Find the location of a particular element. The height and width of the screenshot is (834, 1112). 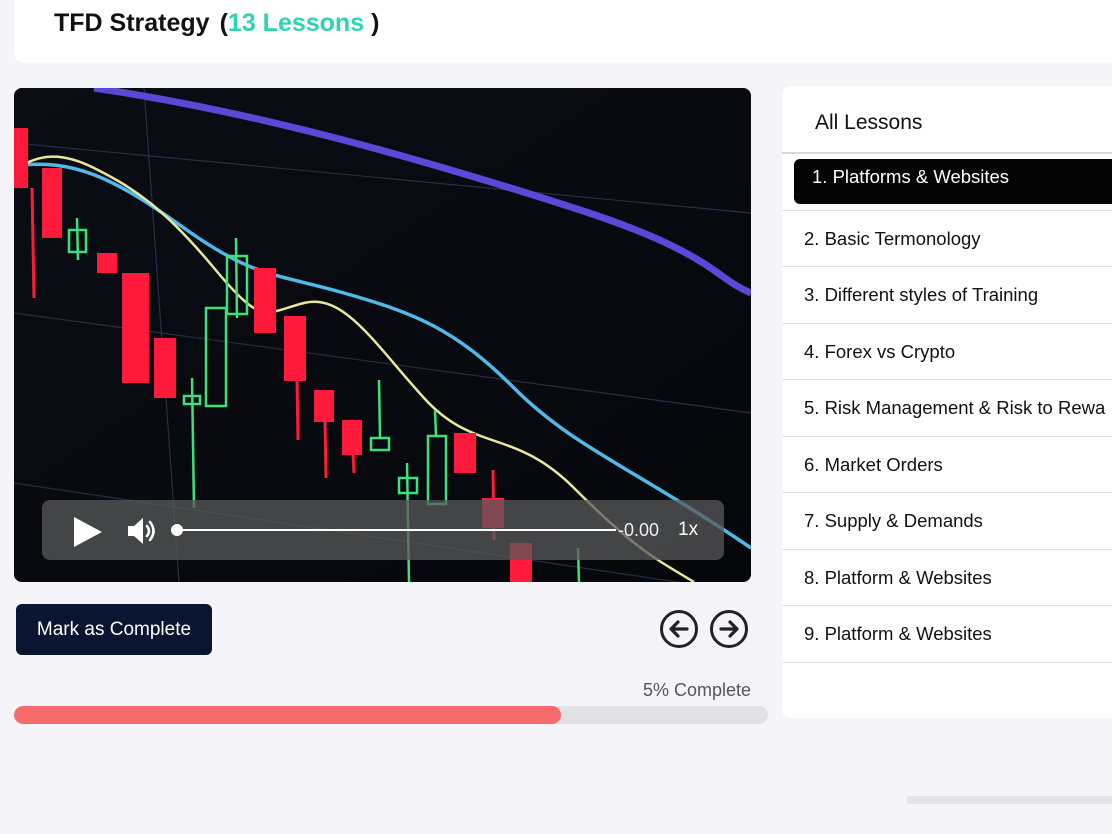

paren-close: ) is located at coordinates (375, 23).